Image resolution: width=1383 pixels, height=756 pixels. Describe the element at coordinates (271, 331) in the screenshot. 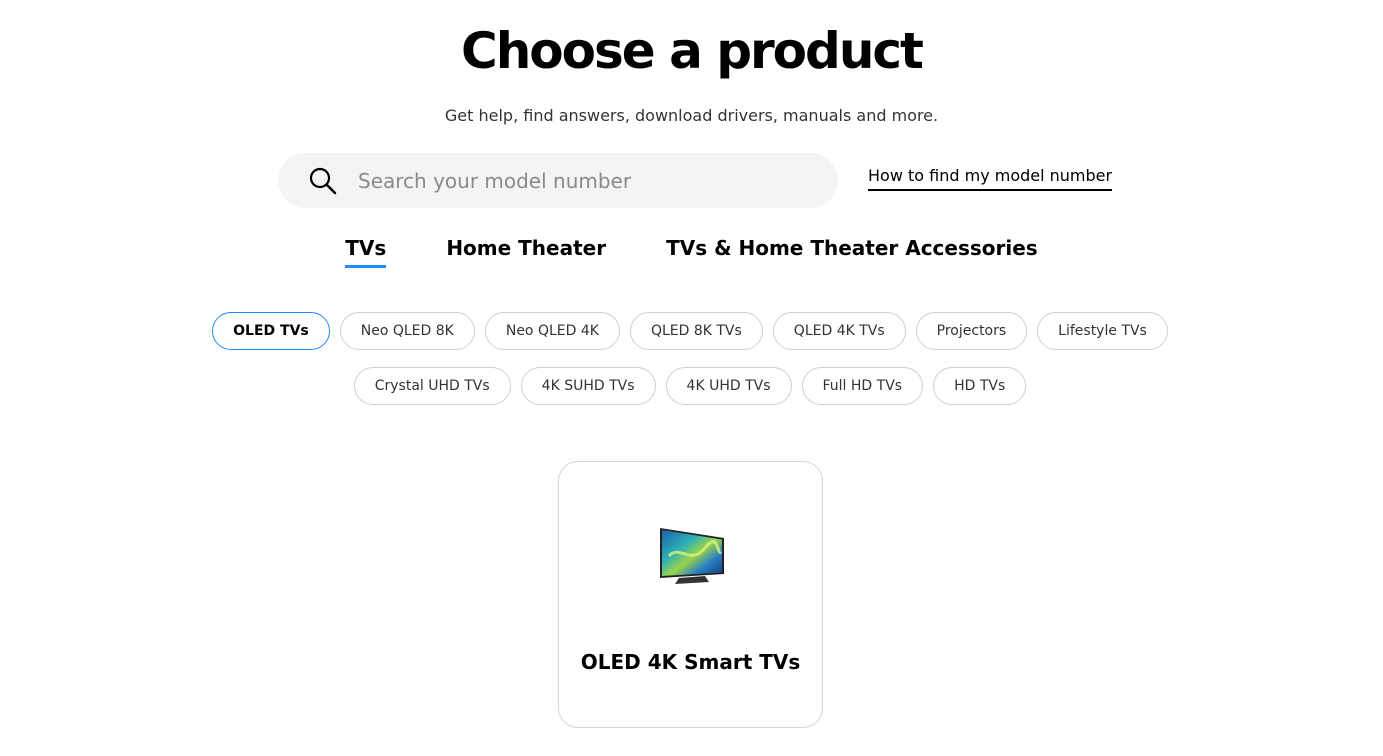

I see `chip-oled-tvs: OLED TVs` at that location.